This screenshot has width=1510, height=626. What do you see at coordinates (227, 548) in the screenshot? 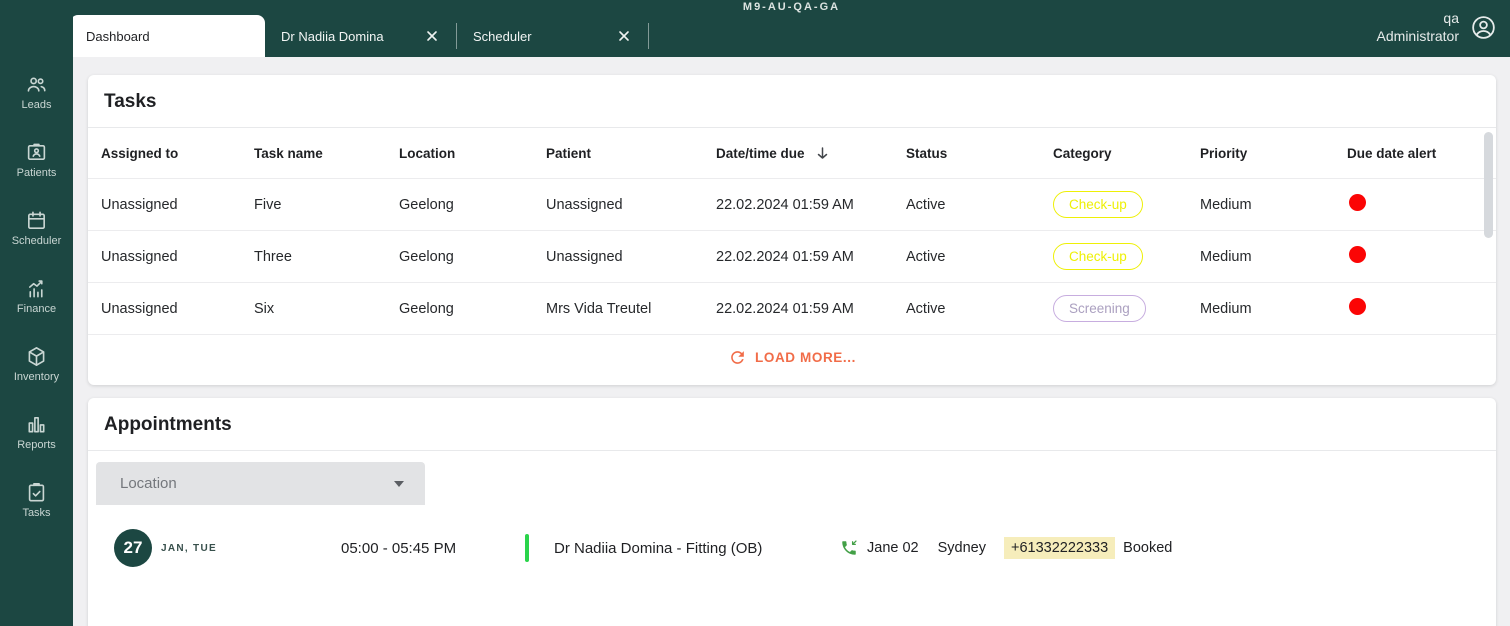
I see `appointment-date: 27 JAN, TUE` at bounding box center [227, 548].